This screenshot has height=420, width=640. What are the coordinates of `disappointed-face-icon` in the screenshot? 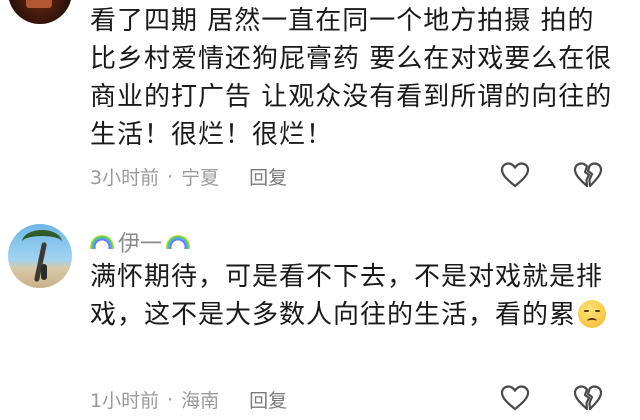 It's located at (592, 314).